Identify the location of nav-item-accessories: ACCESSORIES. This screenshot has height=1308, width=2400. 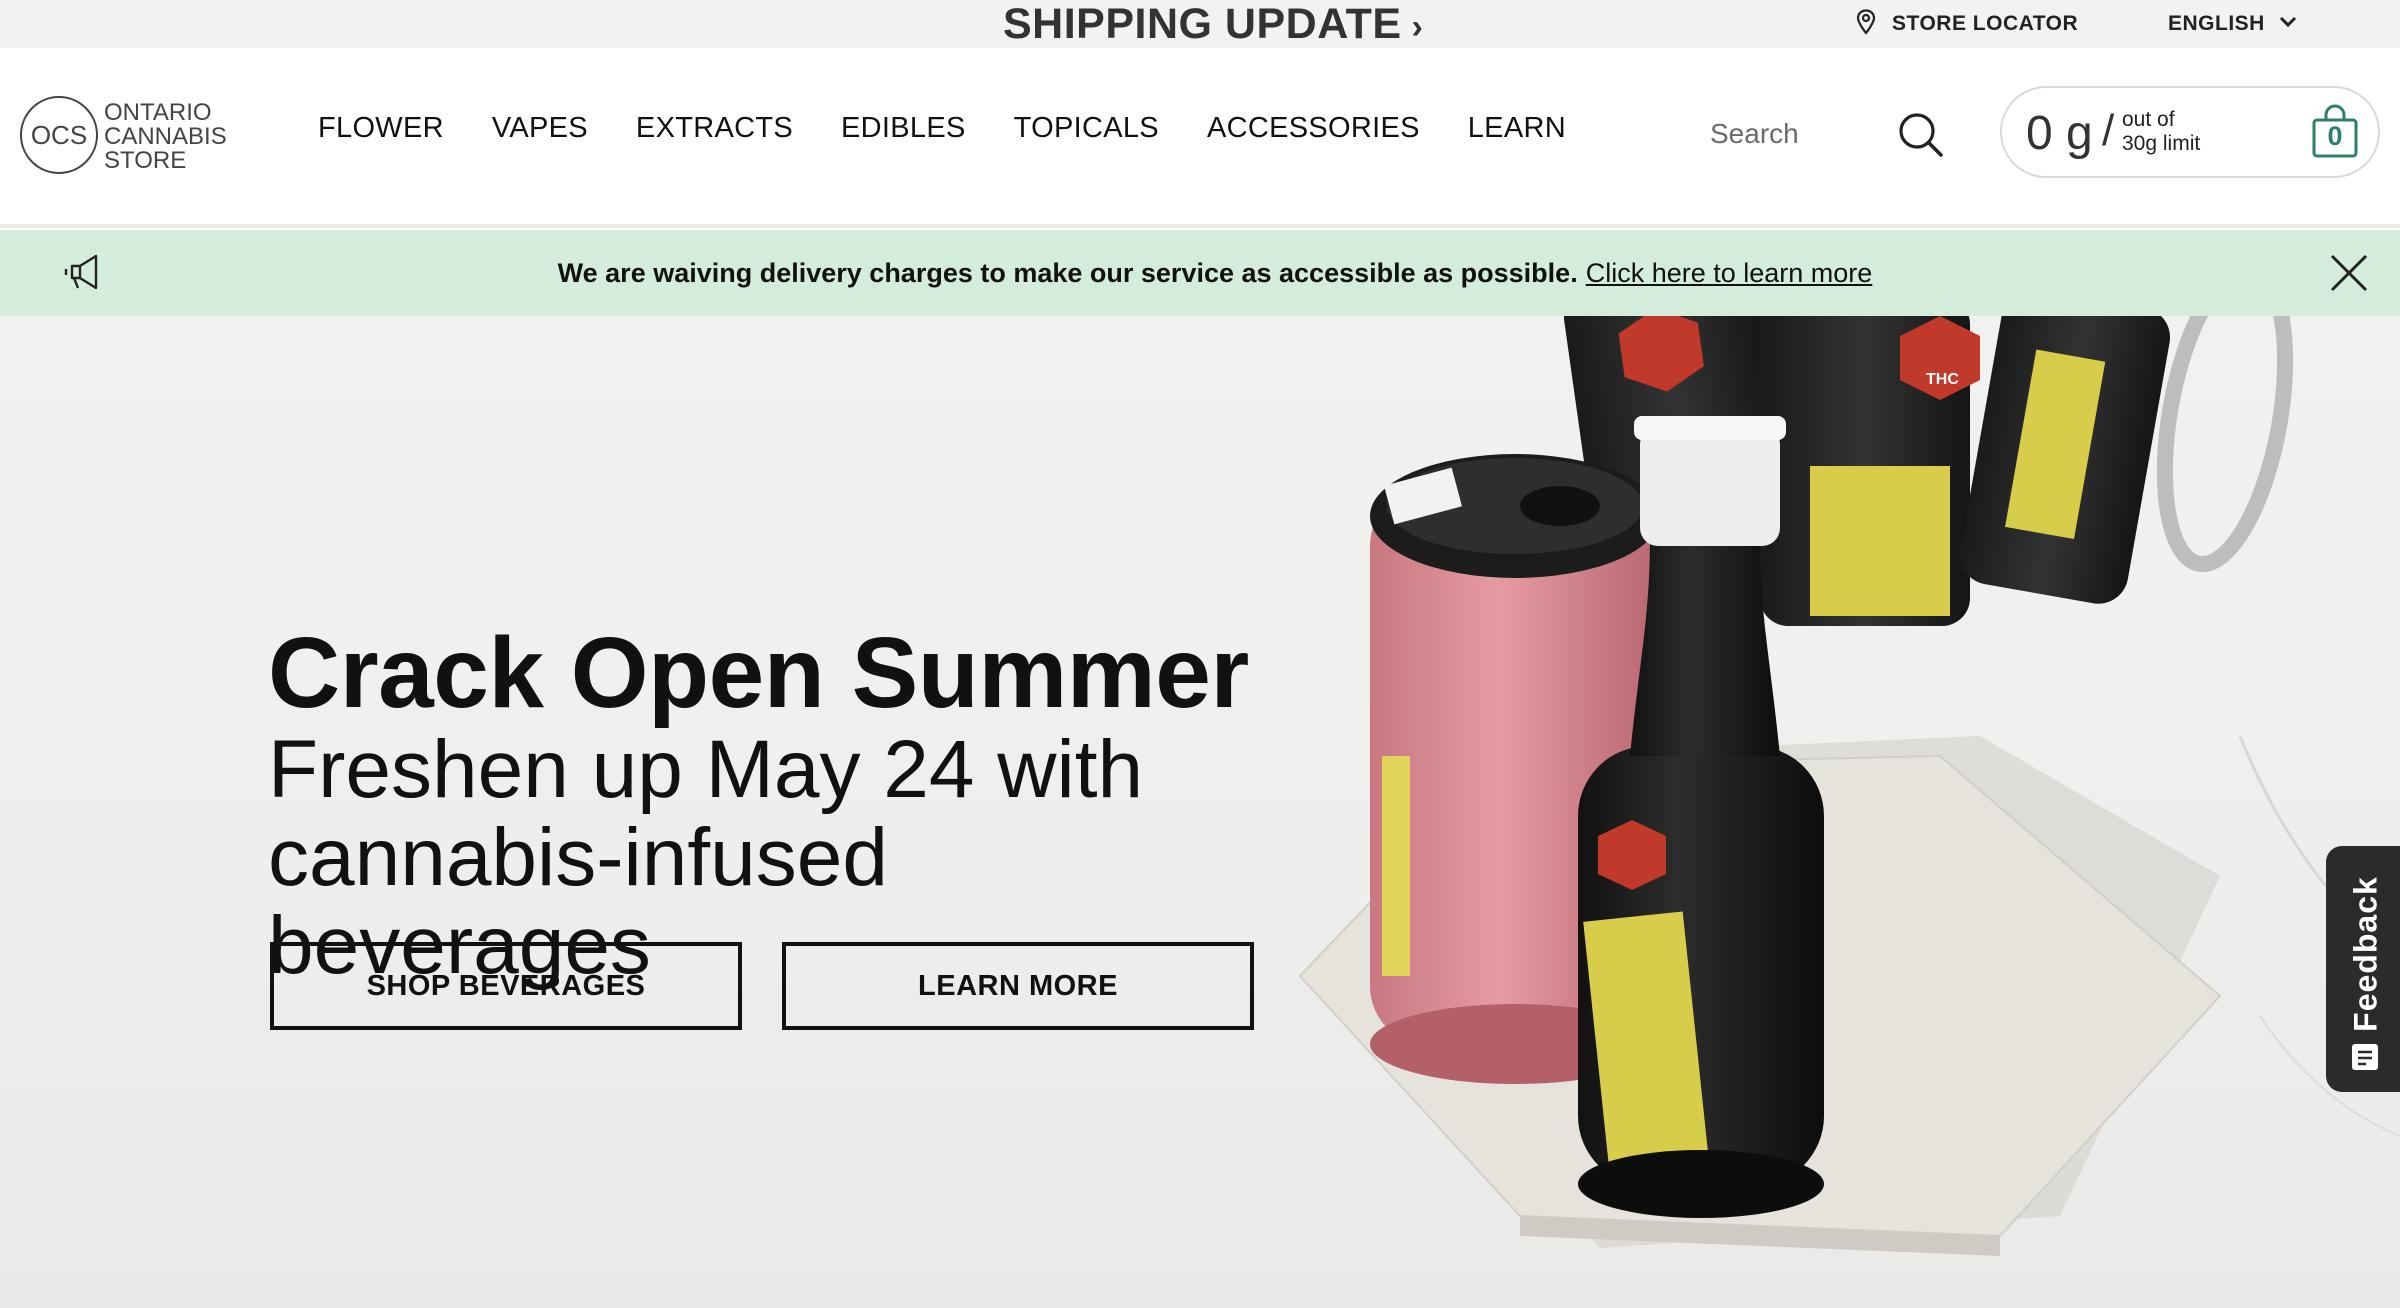
(1313, 128).